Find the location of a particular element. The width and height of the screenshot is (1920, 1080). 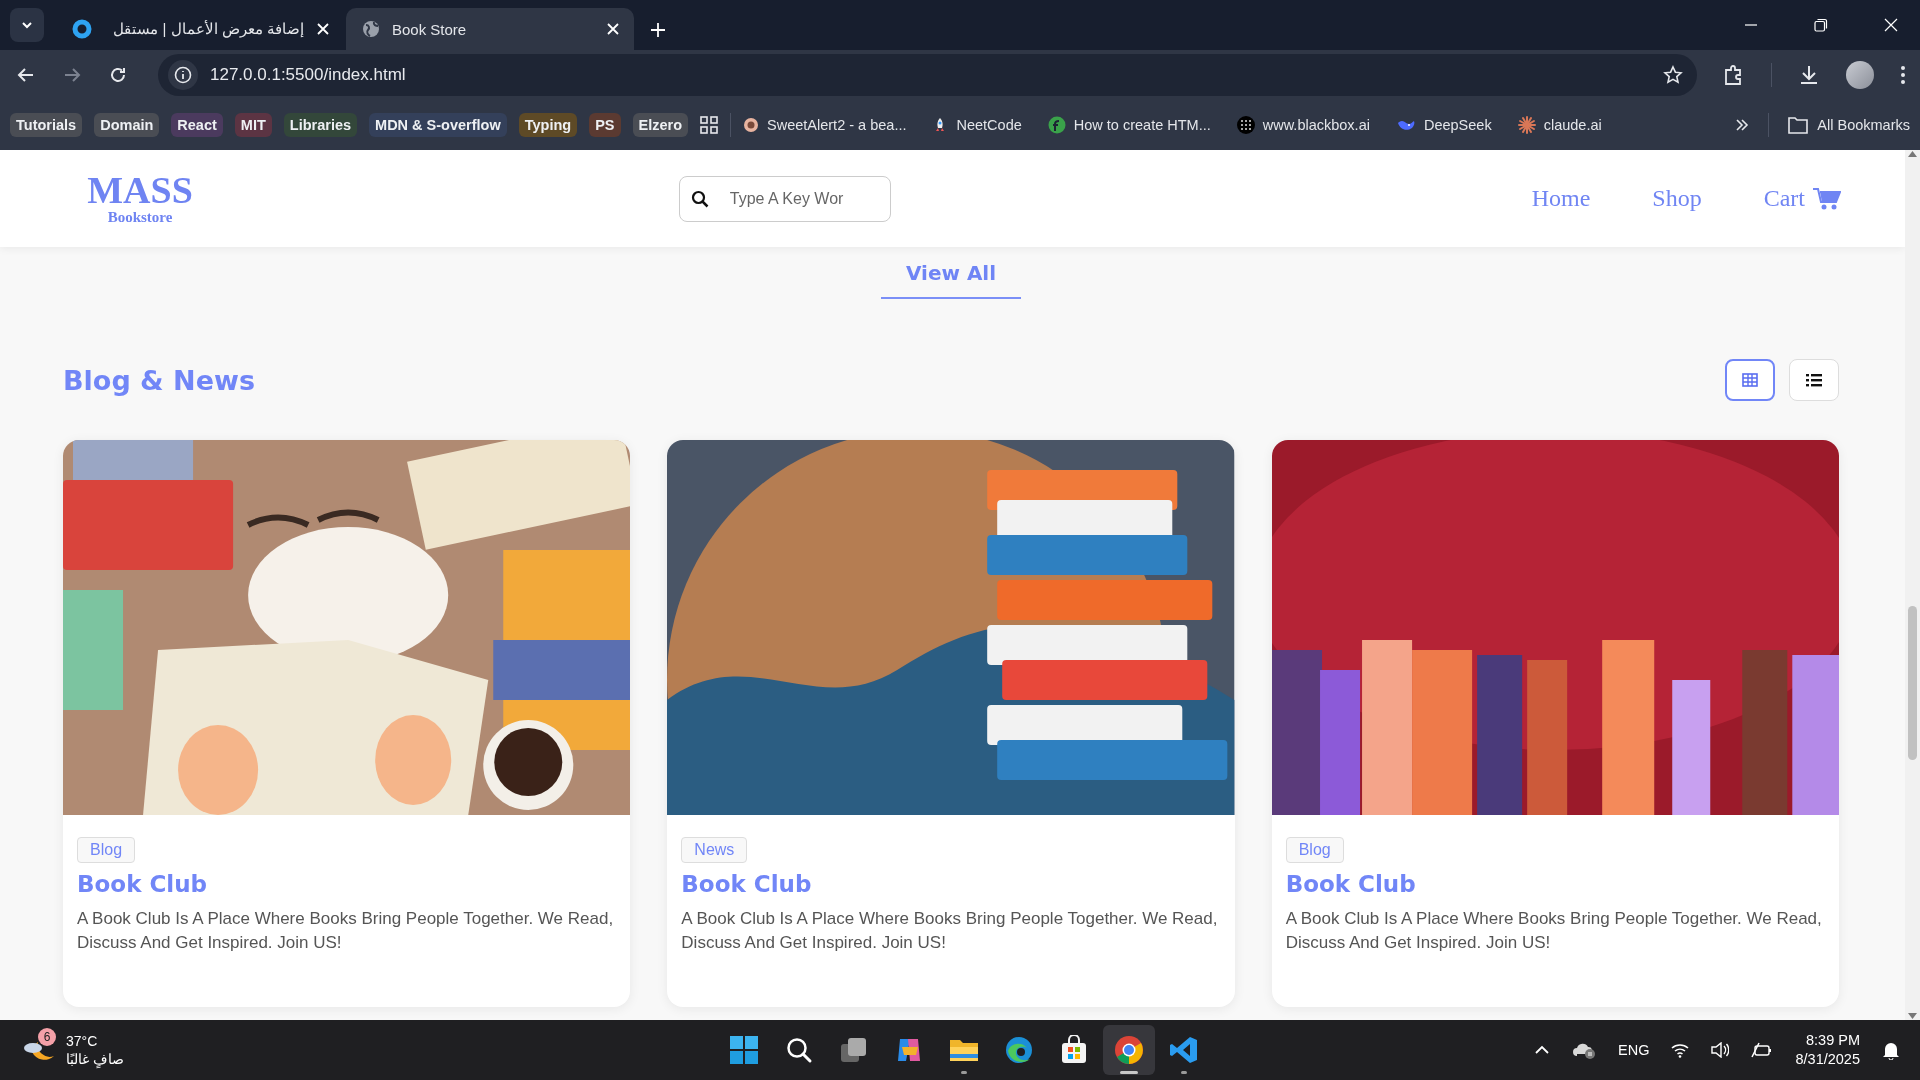

grid-view-button is located at coordinates (1750, 380).